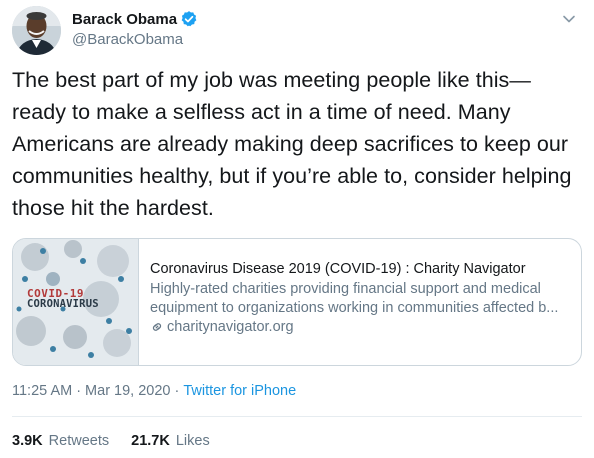 This screenshot has height=458, width=594. What do you see at coordinates (127, 391) in the screenshot?
I see `tweet-date: Mar 19, 2020` at bounding box center [127, 391].